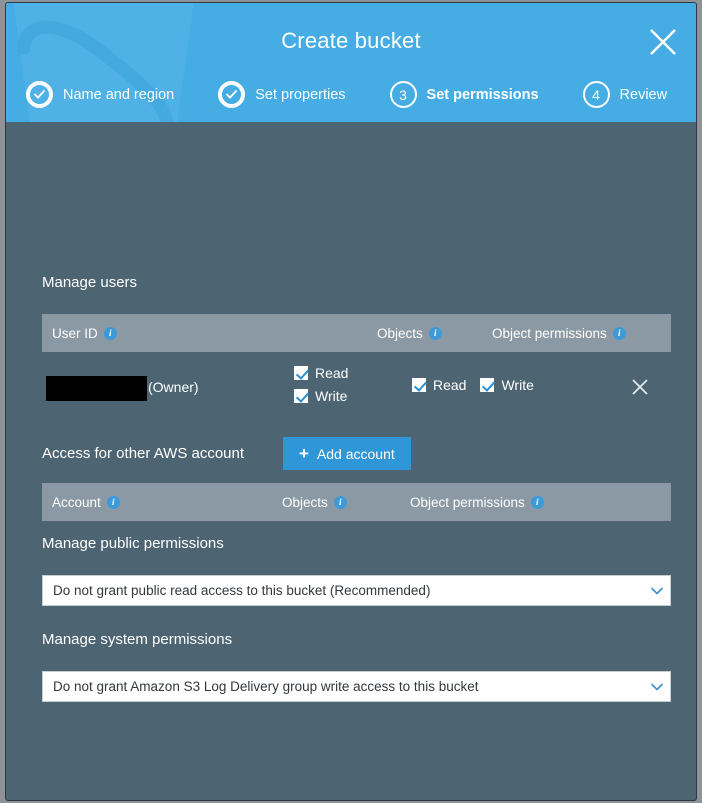 This screenshot has width=702, height=803. What do you see at coordinates (403, 94) in the screenshot?
I see `step-3-number: 3` at bounding box center [403, 94].